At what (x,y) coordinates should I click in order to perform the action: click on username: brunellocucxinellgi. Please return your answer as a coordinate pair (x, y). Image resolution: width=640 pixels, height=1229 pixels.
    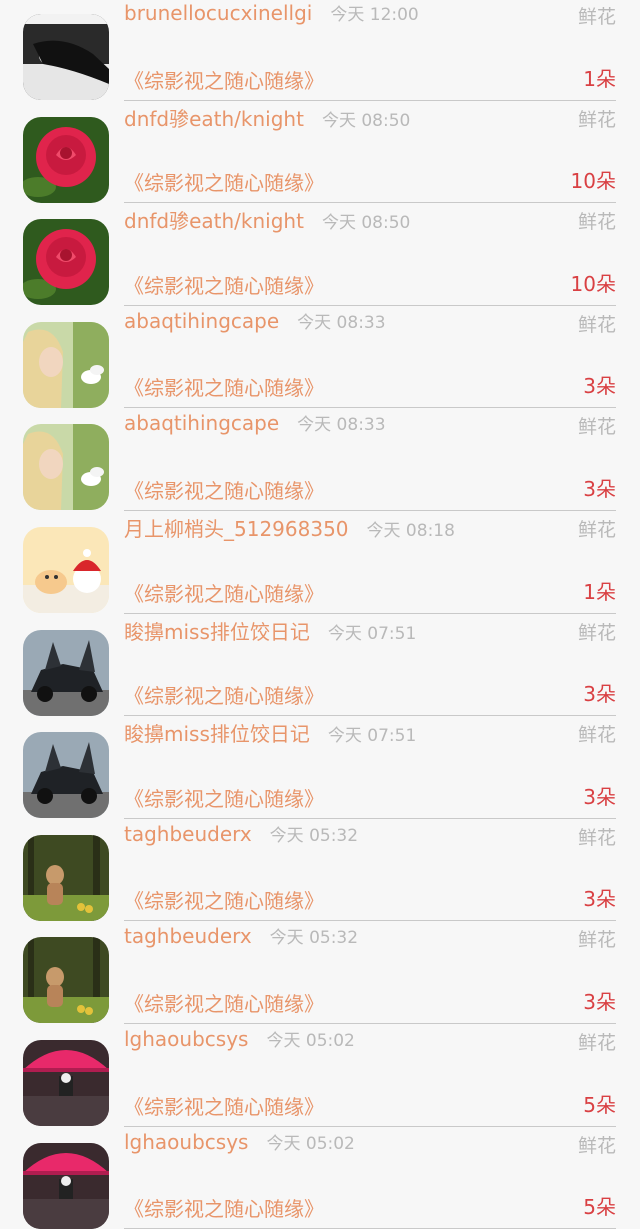
    Looking at the image, I should click on (218, 13).